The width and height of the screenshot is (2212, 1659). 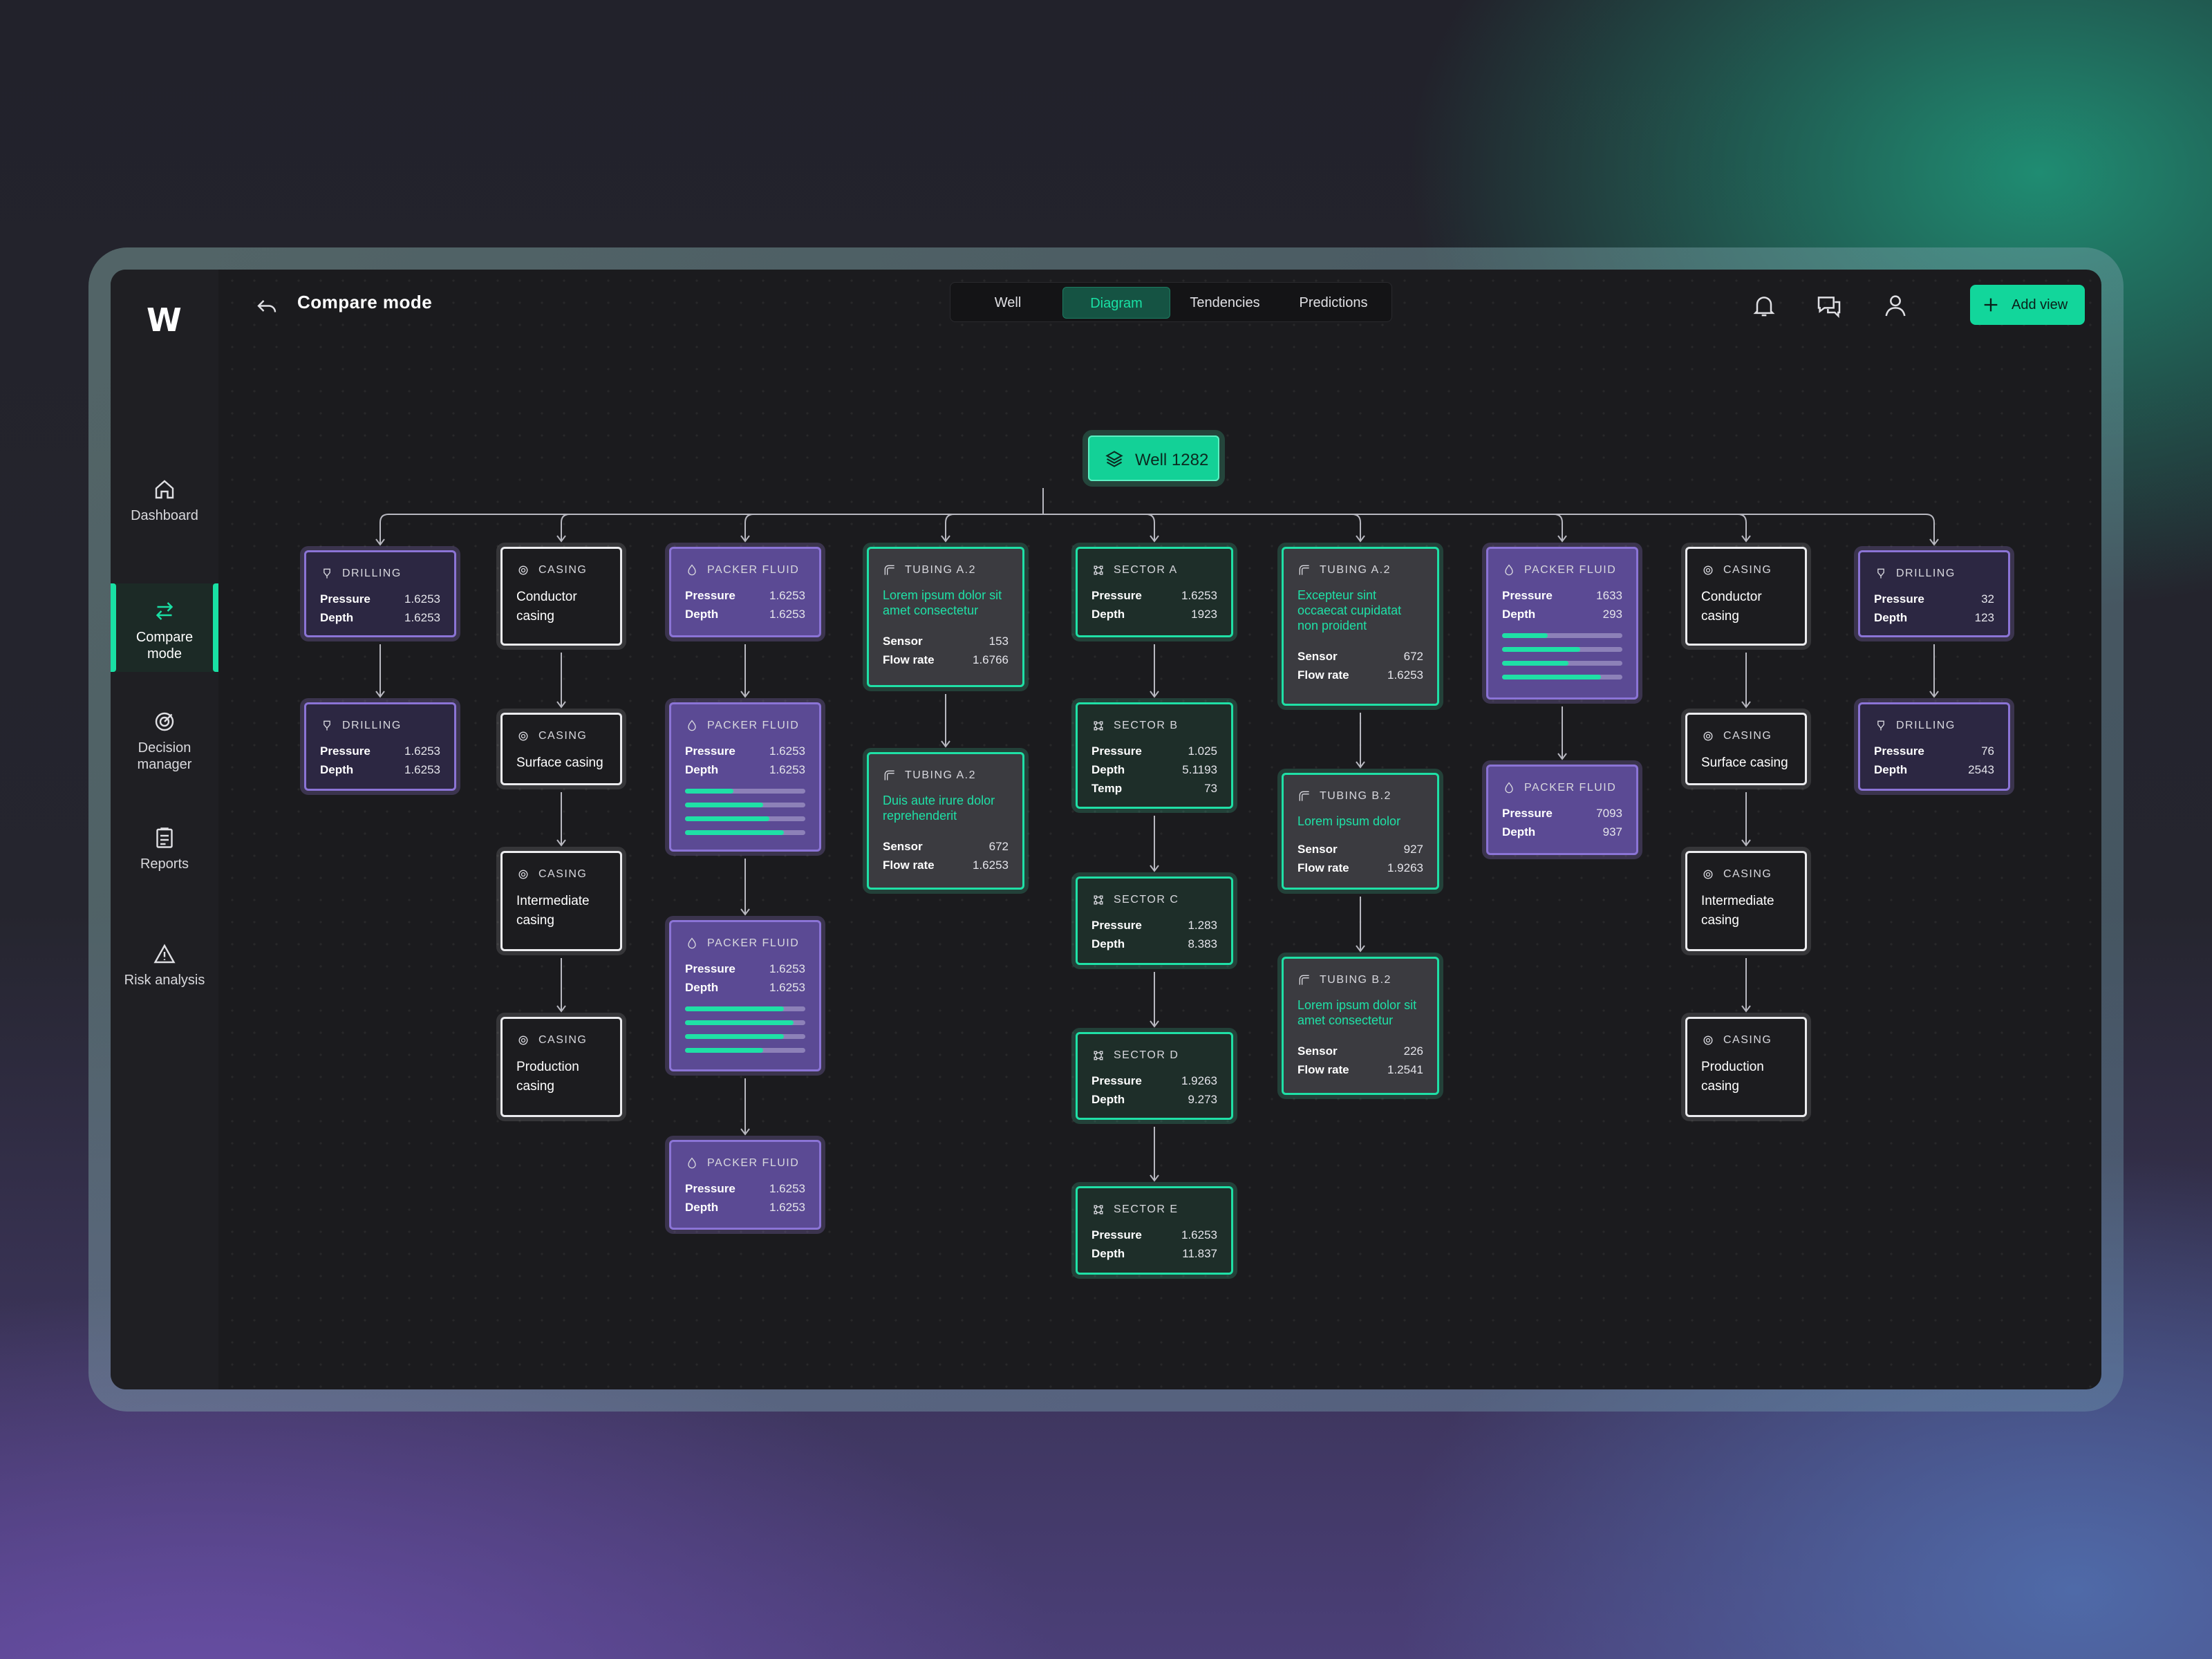 I want to click on metric-value: 1923, so click(x=1204, y=615).